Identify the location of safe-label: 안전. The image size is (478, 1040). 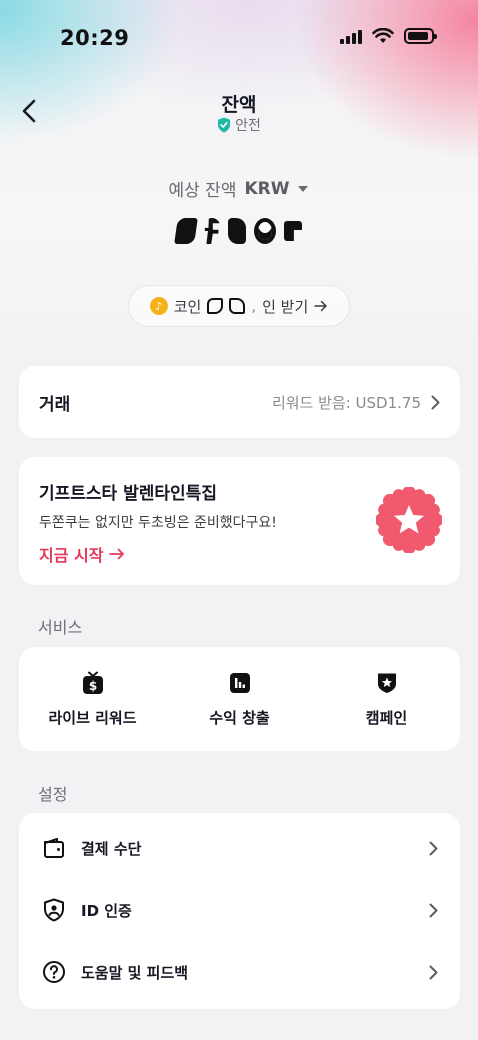
(248, 126).